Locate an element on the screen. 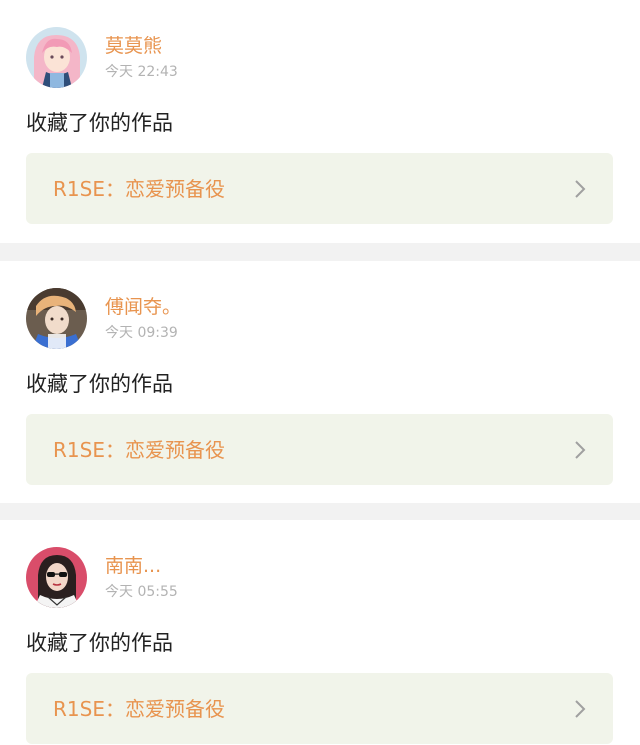  girl-sunglasses-avatar-icon is located at coordinates (56, 577).